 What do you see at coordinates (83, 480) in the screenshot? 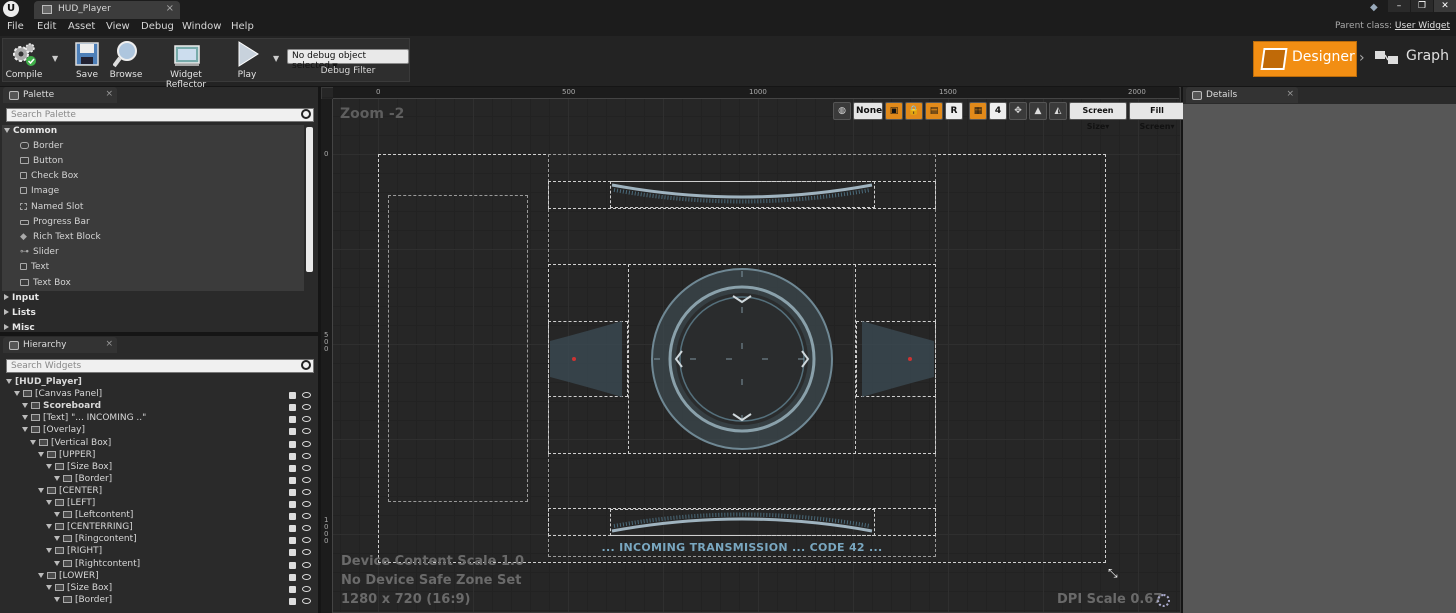
I see `hierarchy-row: [Border]` at bounding box center [83, 480].